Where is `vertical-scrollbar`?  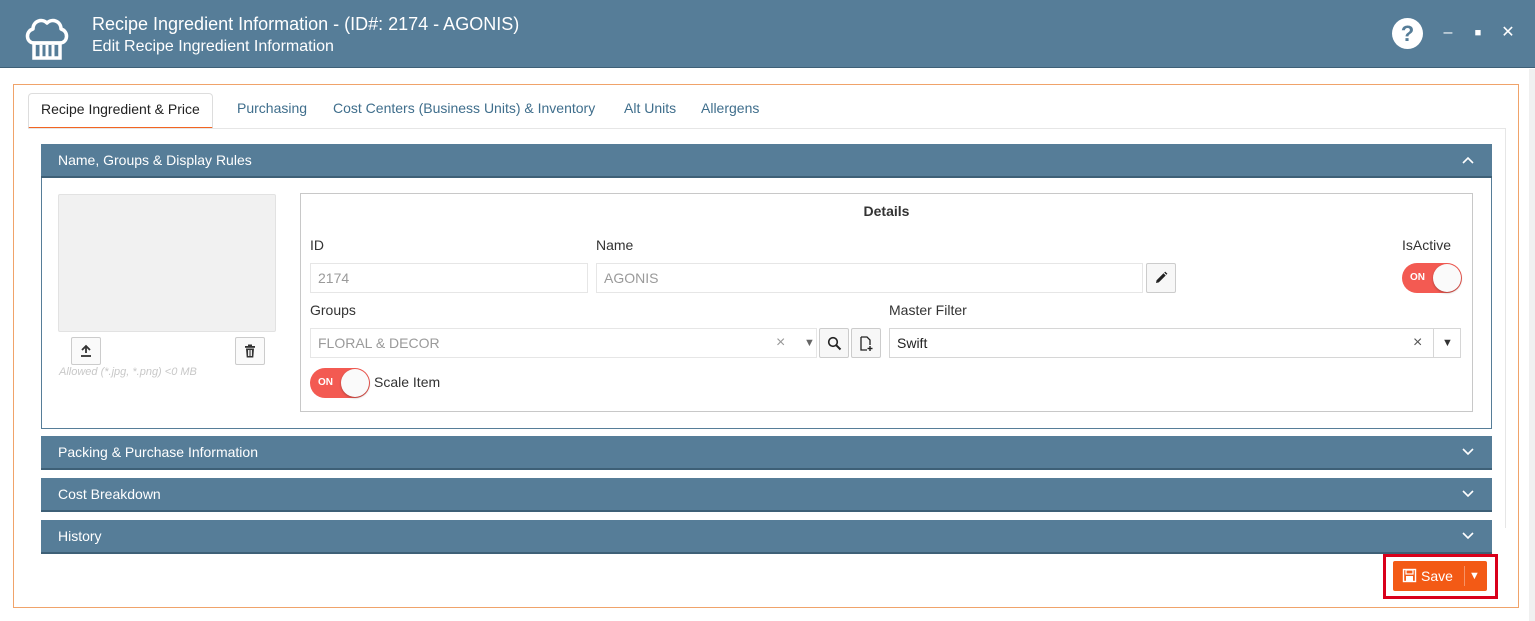
vertical-scrollbar is located at coordinates (1532, 345).